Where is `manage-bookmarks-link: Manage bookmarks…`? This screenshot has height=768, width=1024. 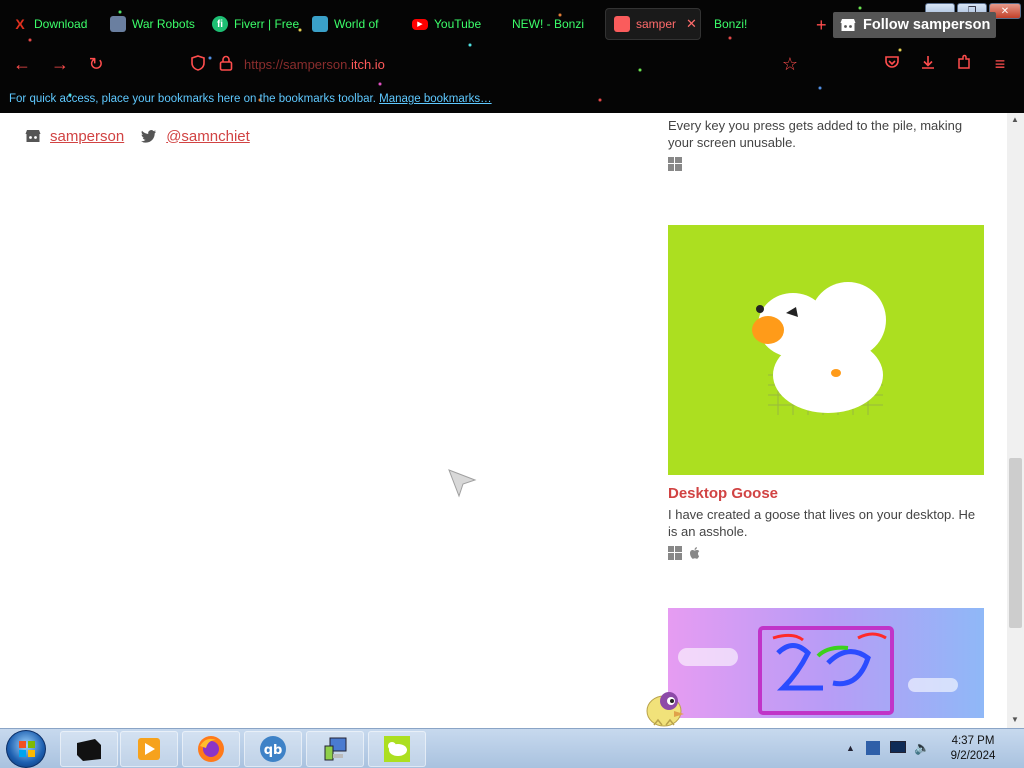 manage-bookmarks-link: Manage bookmarks… is located at coordinates (435, 99).